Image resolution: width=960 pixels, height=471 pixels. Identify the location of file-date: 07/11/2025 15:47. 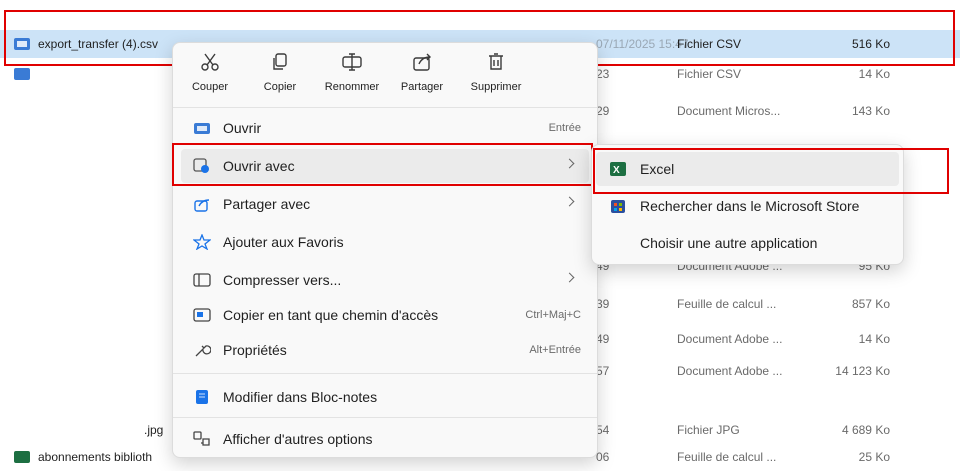
(642, 44).